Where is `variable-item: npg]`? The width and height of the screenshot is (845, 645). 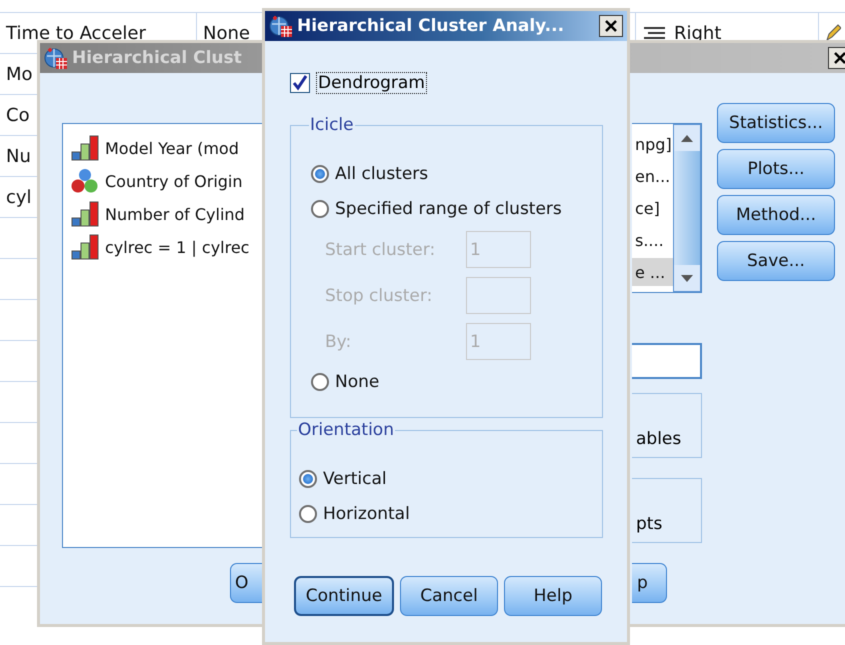 variable-item: npg] is located at coordinates (652, 144).